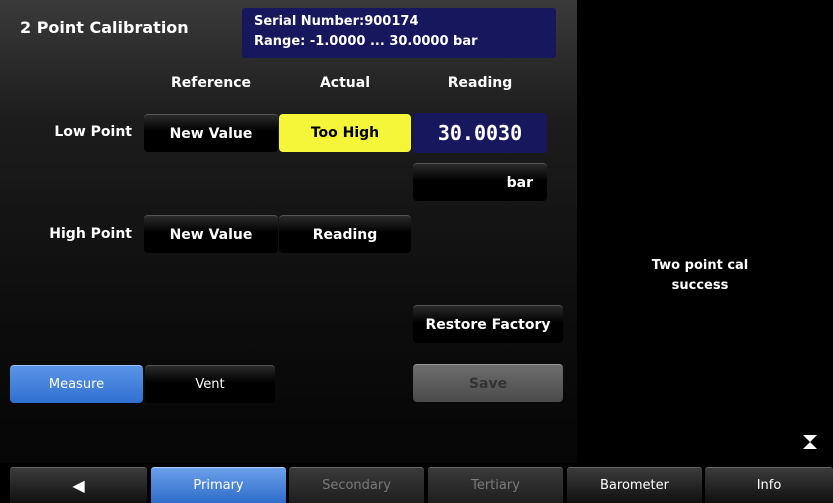 The height and width of the screenshot is (503, 833). Describe the element at coordinates (218, 485) in the screenshot. I see `tab-primary: Primary` at that location.